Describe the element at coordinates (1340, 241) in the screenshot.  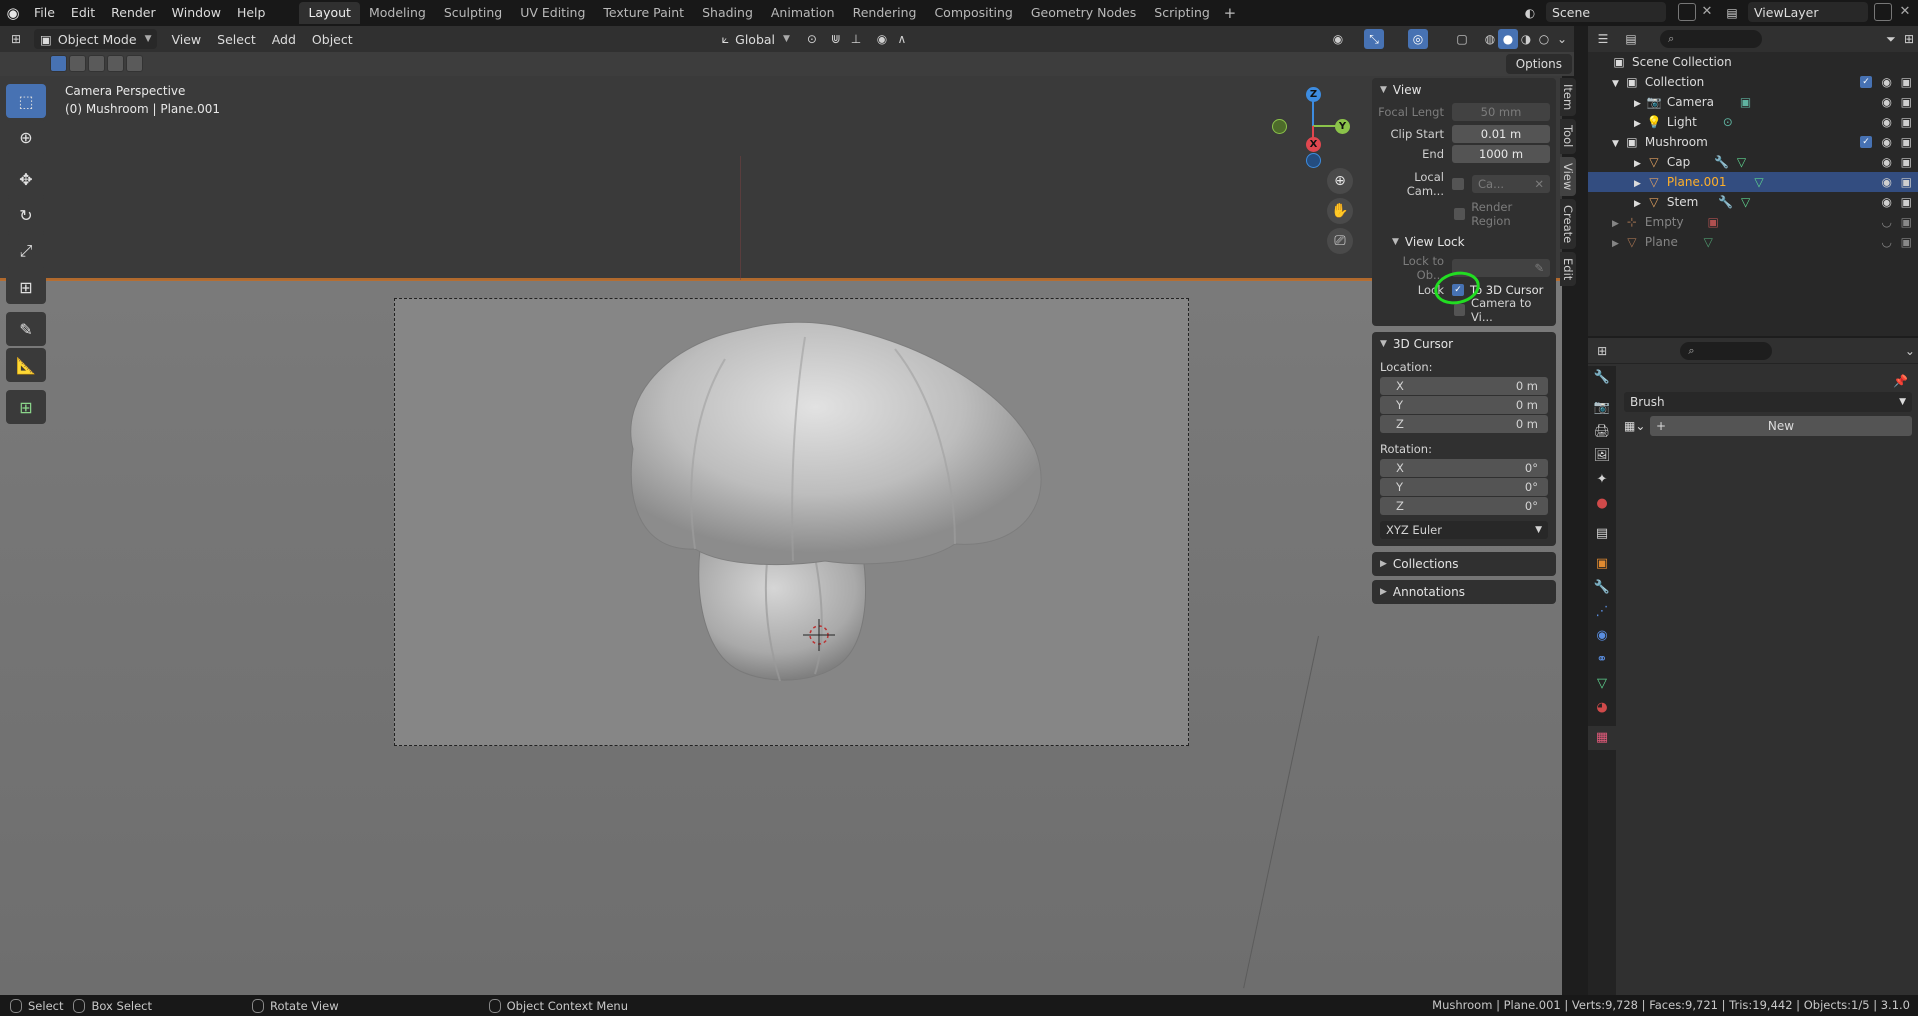
I see `camera-view-icon: ⎚` at that location.